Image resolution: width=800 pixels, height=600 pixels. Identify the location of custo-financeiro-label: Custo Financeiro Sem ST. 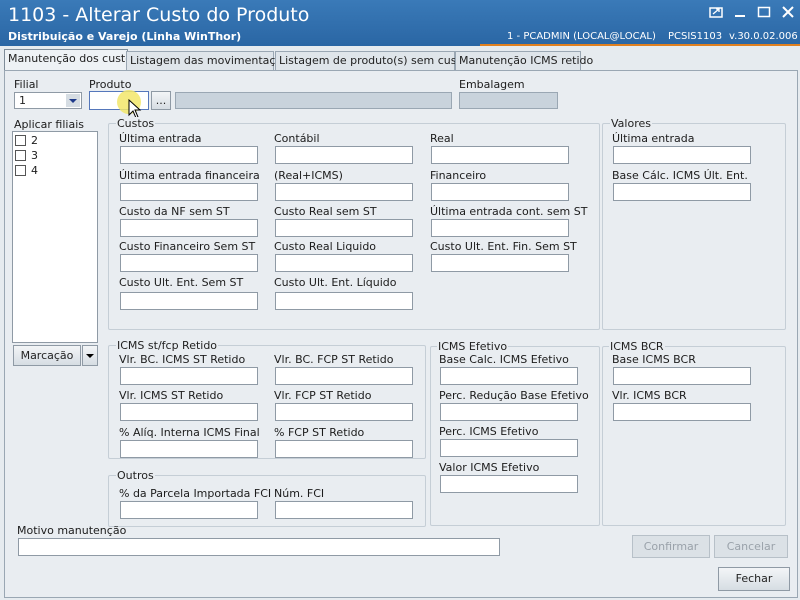
(187, 246).